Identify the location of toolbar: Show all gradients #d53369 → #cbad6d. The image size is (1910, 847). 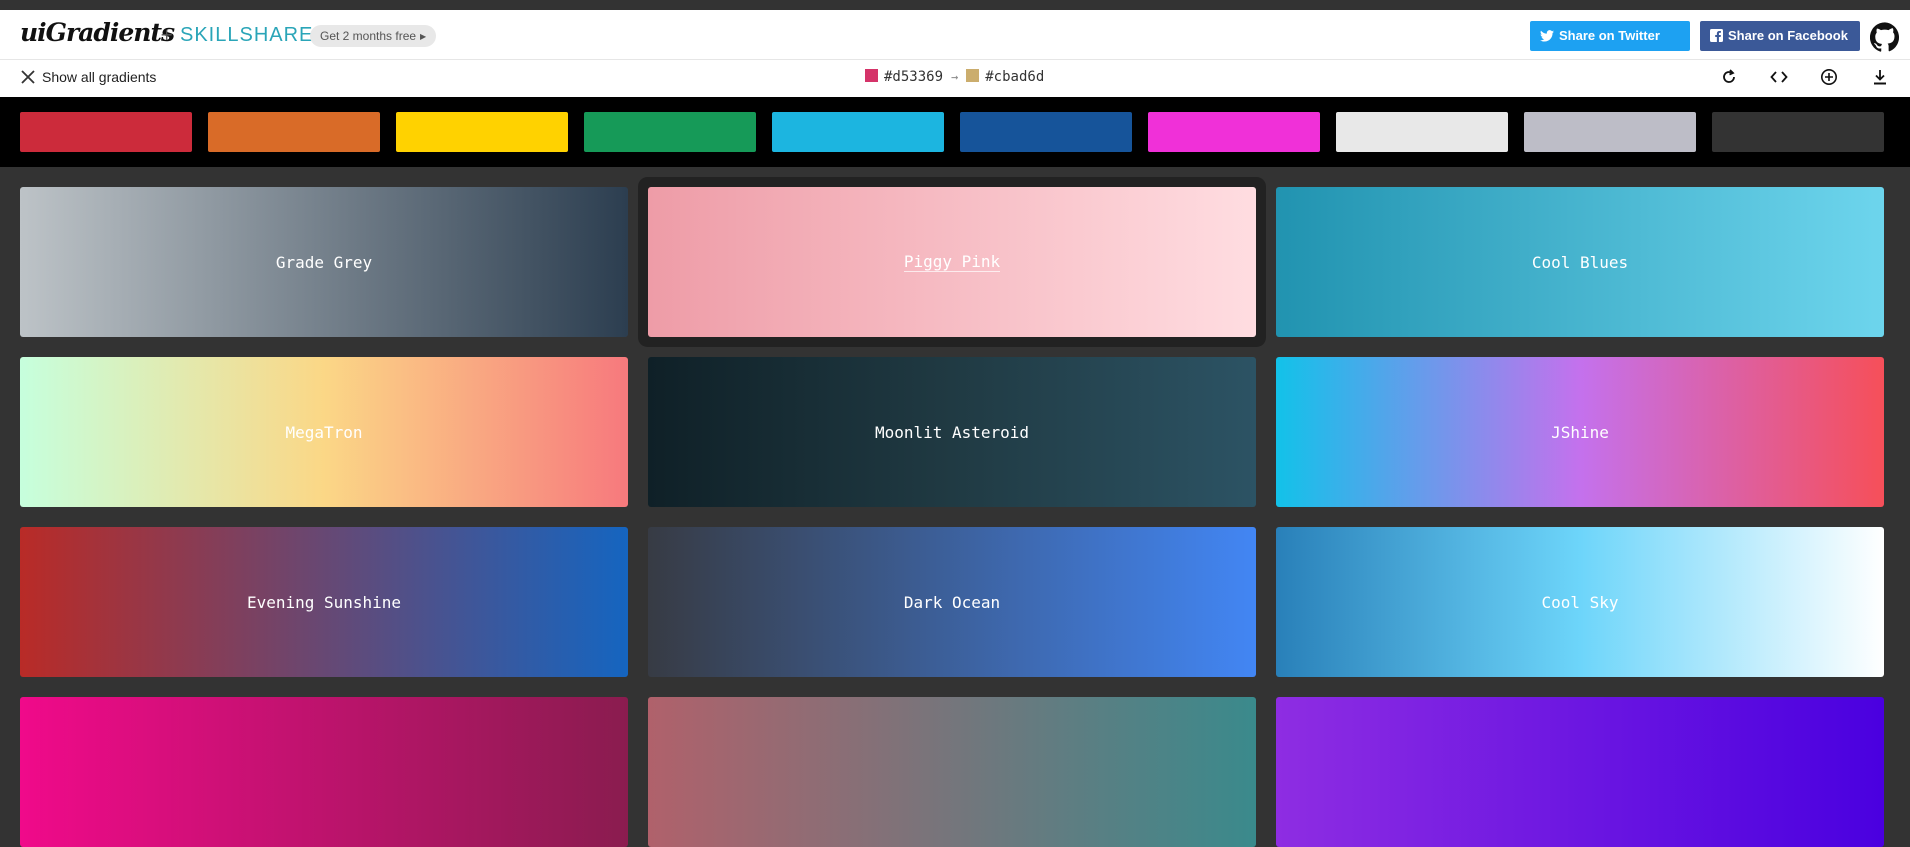
(955, 78).